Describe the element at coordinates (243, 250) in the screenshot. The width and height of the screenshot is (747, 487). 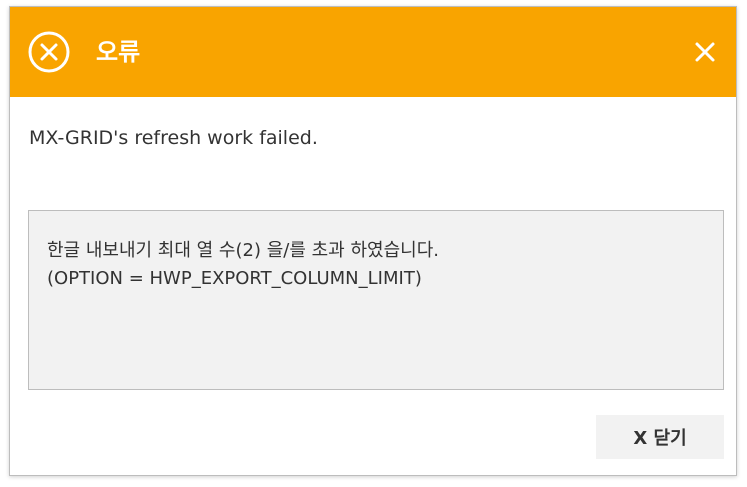
I see `detail-line: 한글 내보내기 최대 열 수(2) 을/를 초과 하였습니다.` at that location.